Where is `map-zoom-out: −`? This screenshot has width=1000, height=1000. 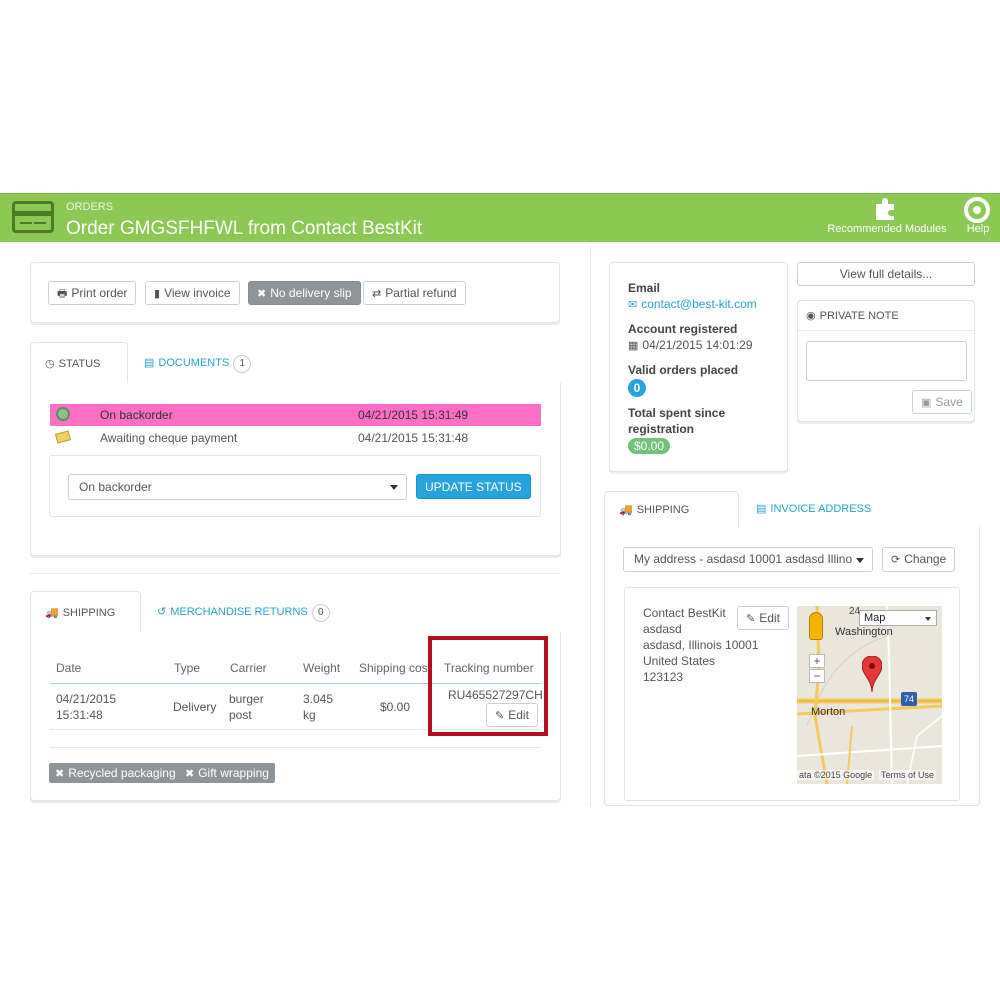
map-zoom-out: − is located at coordinates (817, 676).